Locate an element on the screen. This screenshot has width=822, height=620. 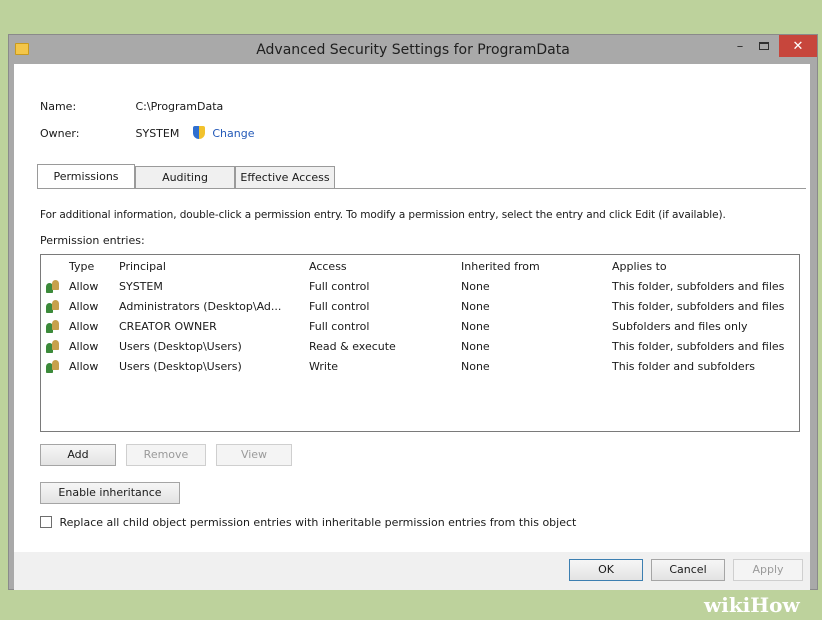
change-owner-link: Change is located at coordinates (233, 133).